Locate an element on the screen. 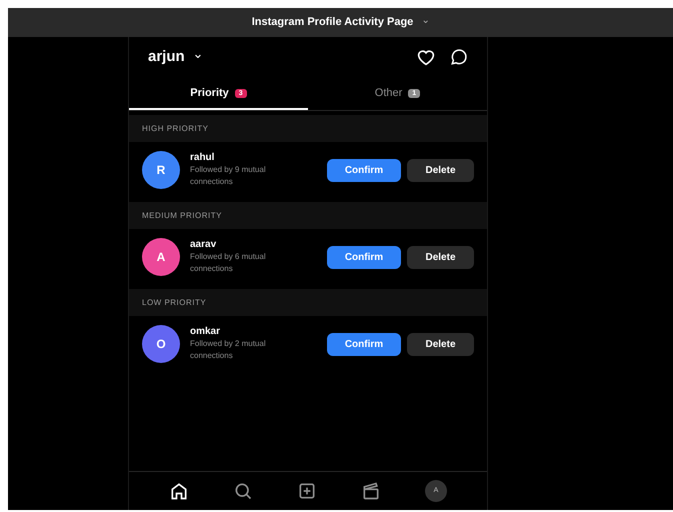  mutual-connections-text: Followed by 9 mutual connections is located at coordinates (228, 176).